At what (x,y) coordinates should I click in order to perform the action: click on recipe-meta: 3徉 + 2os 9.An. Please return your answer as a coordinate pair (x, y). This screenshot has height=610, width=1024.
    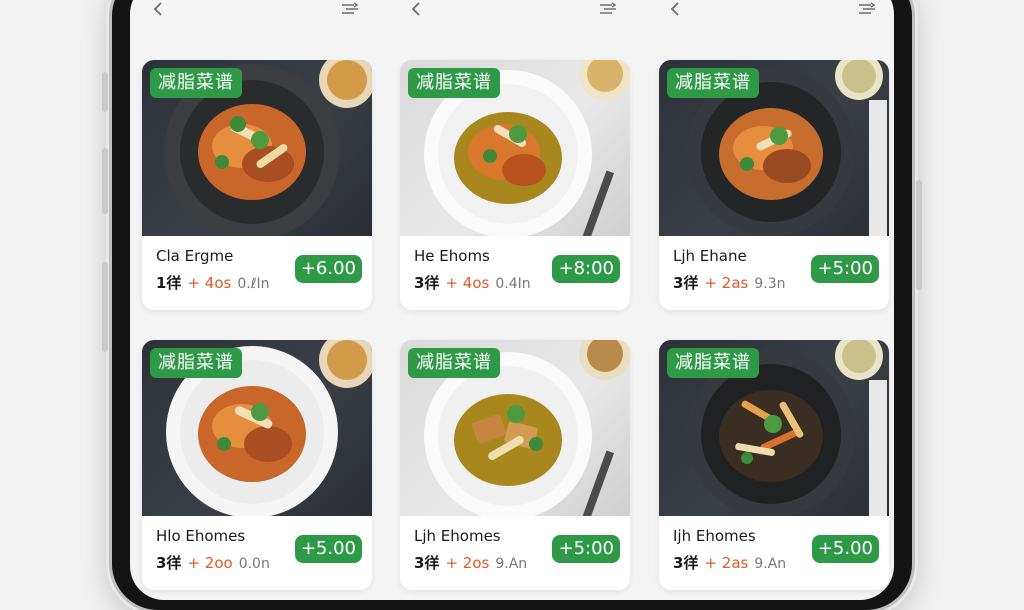
    Looking at the image, I should click on (470, 562).